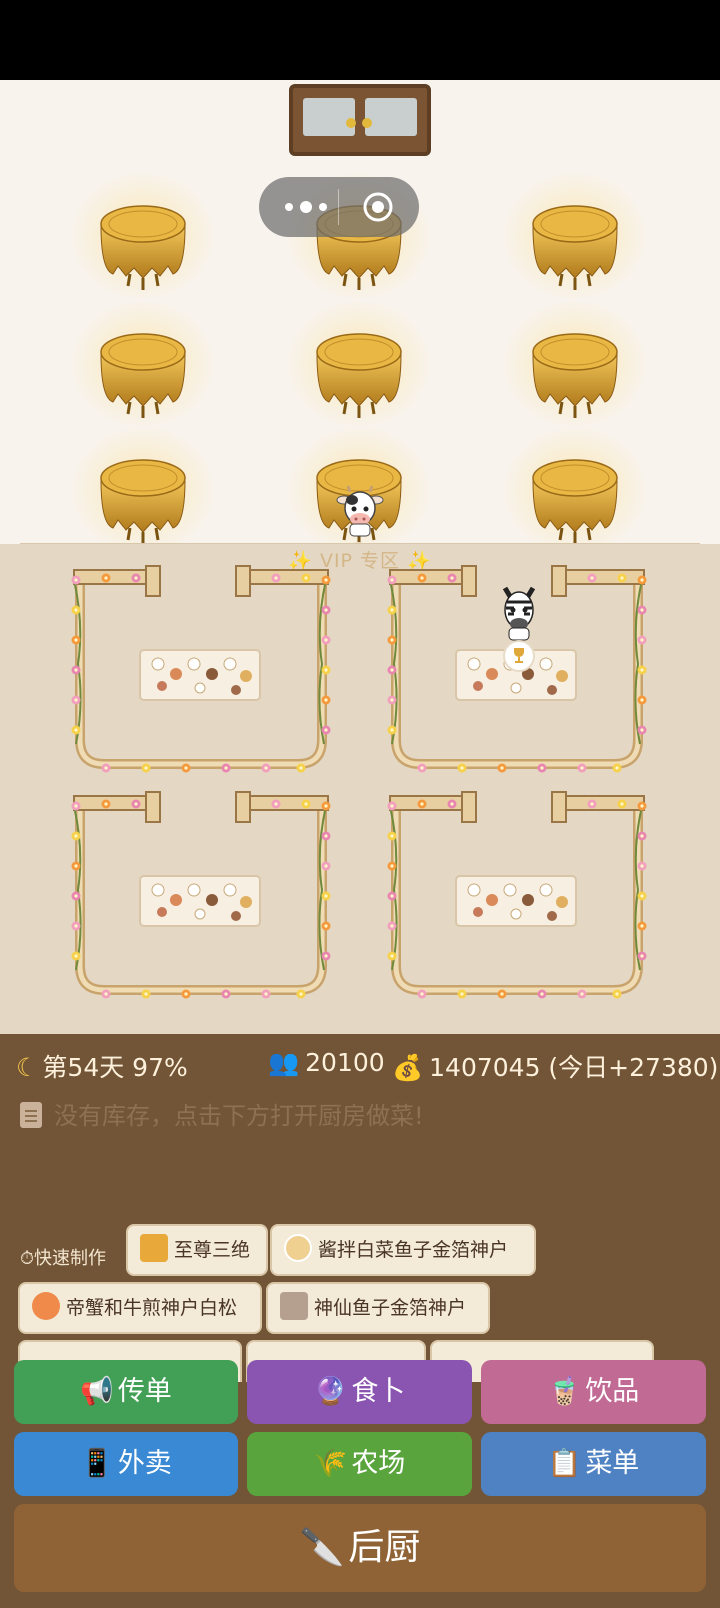 This screenshot has width=720, height=1608. What do you see at coordinates (359, 1392) in the screenshot?
I see `fortune-button: 🔮 食卜` at bounding box center [359, 1392].